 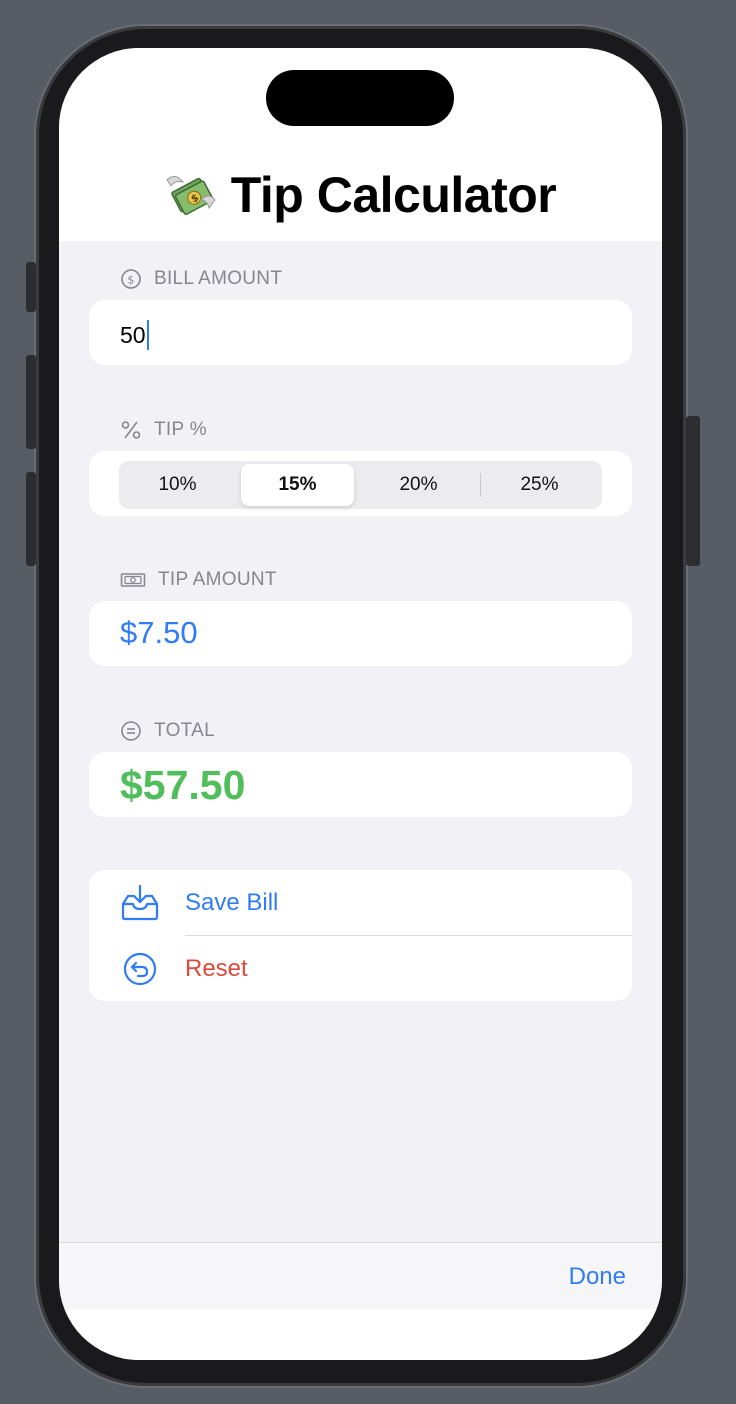 I want to click on total-value: $57.50, so click(x=183, y=785).